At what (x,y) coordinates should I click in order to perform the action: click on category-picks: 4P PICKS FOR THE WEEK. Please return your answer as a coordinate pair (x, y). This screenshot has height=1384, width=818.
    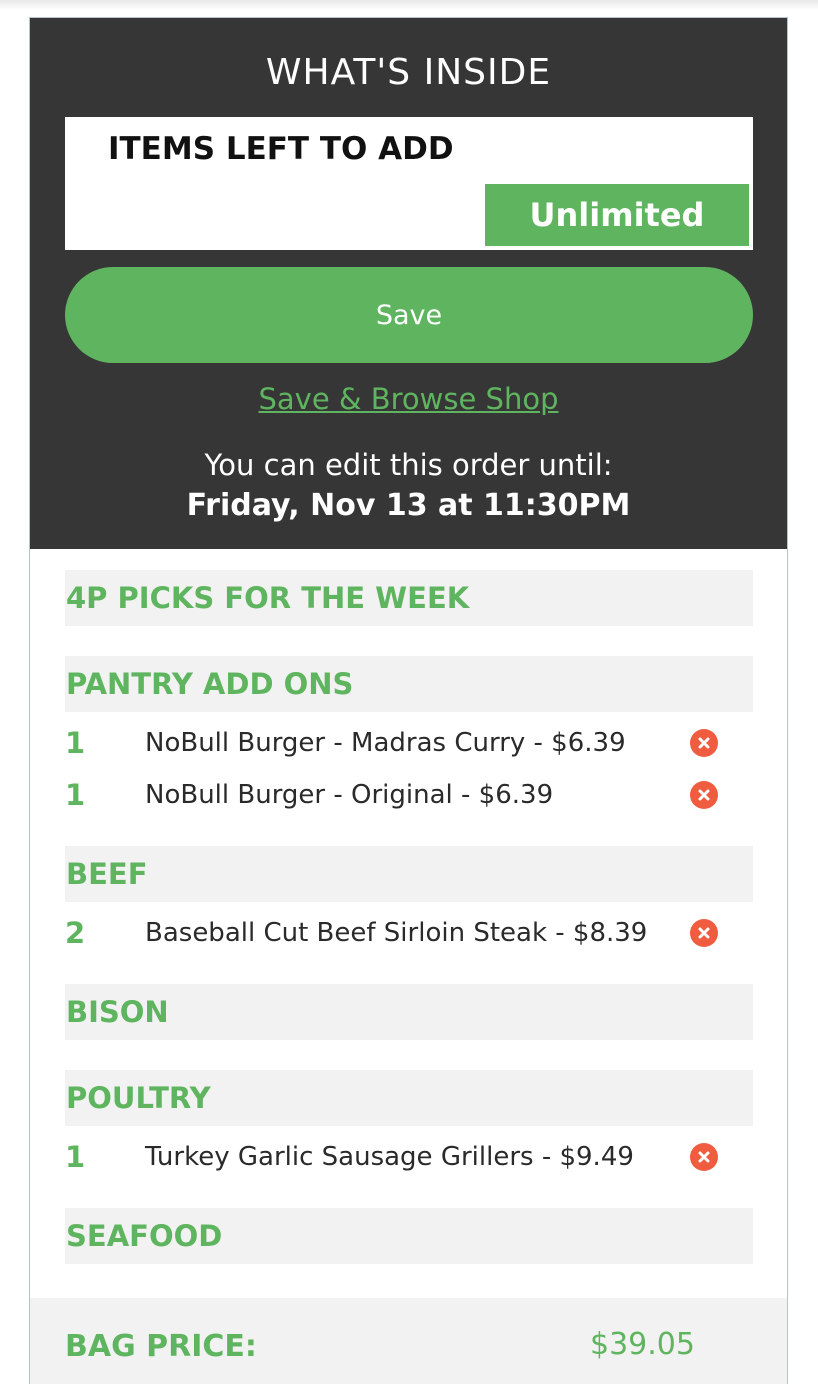
    Looking at the image, I should click on (409, 598).